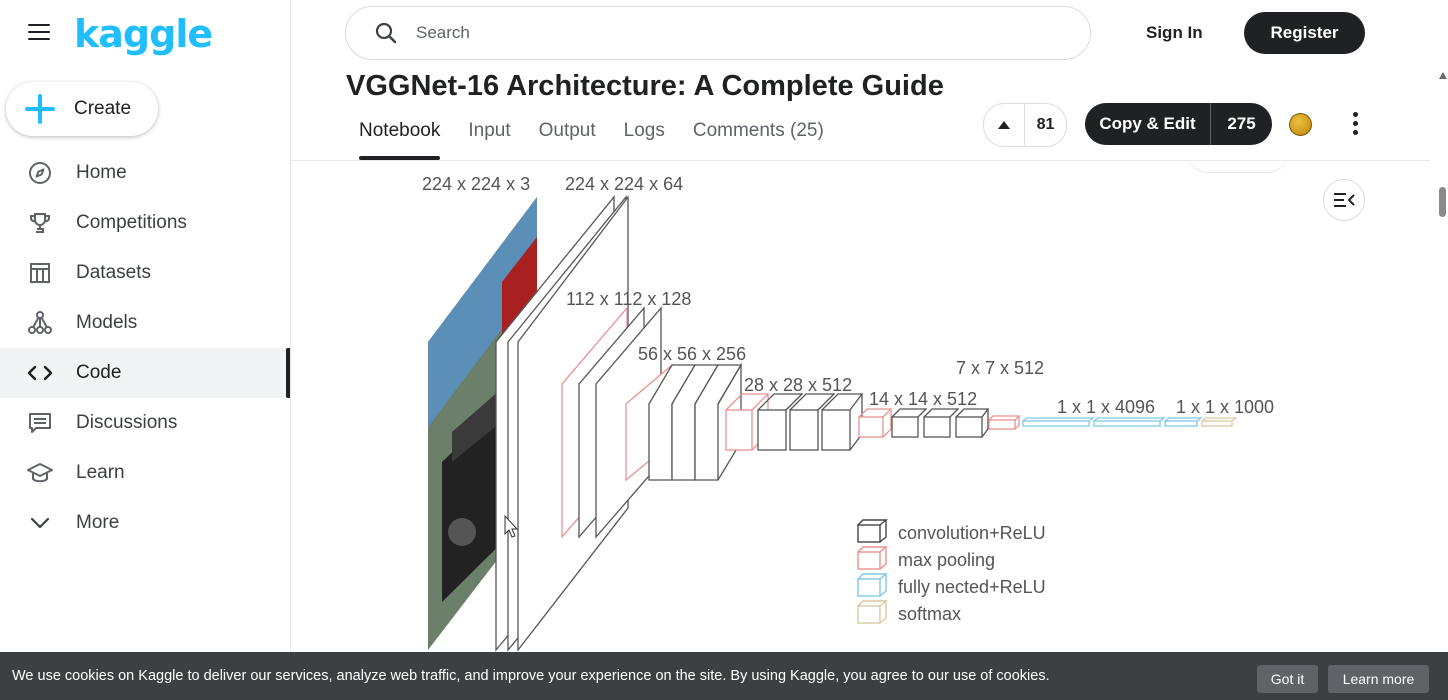 The width and height of the screenshot is (1448, 700). Describe the element at coordinates (98, 522) in the screenshot. I see `sidebar-item-label: More` at that location.